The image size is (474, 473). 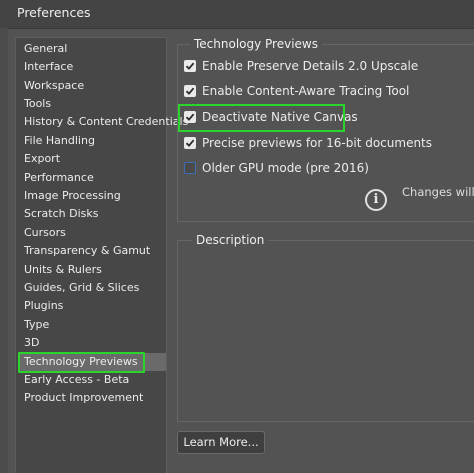 I want to click on technology-previews-heading: Technology Previews, so click(x=256, y=44).